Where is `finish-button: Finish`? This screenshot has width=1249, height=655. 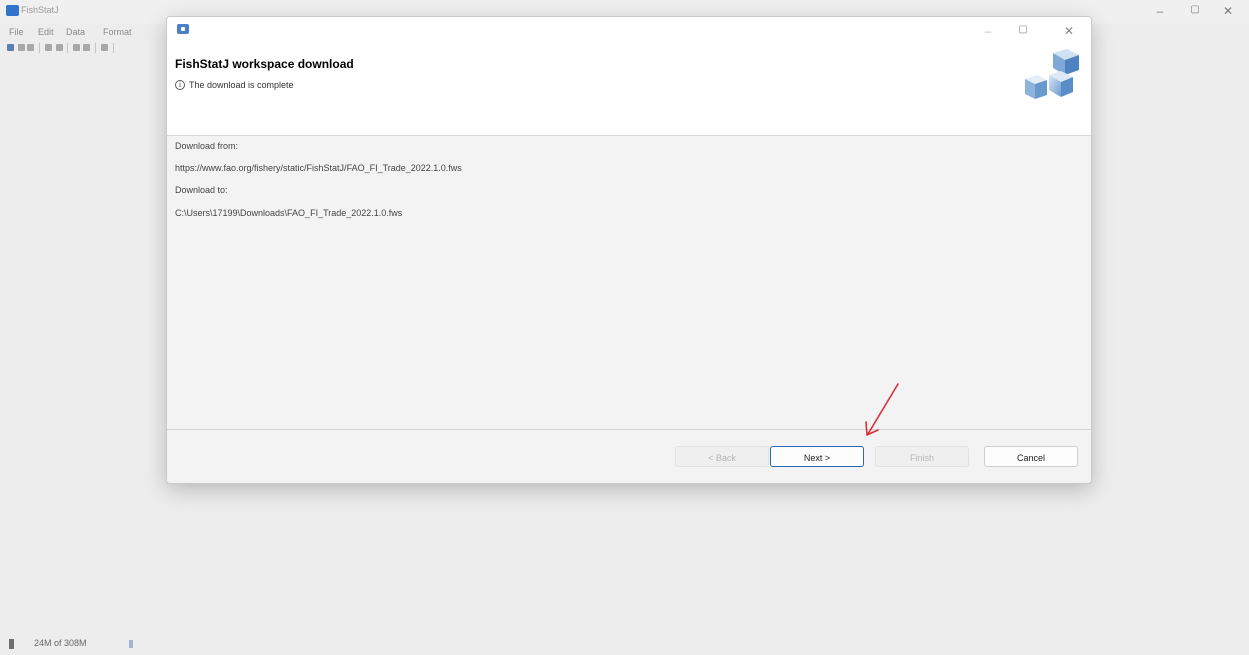 finish-button: Finish is located at coordinates (922, 456).